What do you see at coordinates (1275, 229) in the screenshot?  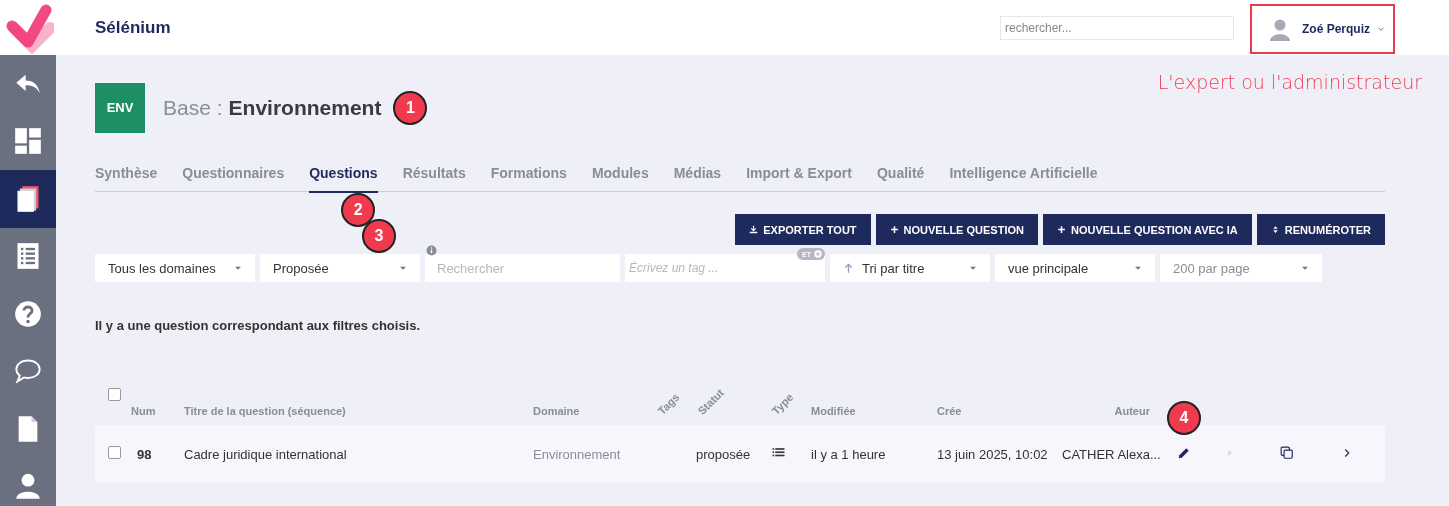 I see `sort-icon` at bounding box center [1275, 229].